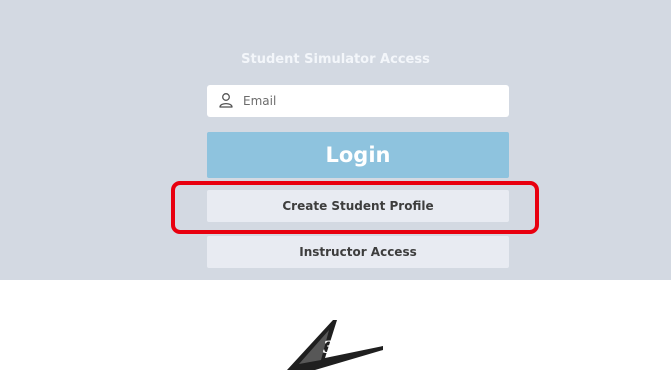 This screenshot has height=385, width=671. Describe the element at coordinates (358, 252) in the screenshot. I see `instructor-access-button: Instructor Access` at that location.